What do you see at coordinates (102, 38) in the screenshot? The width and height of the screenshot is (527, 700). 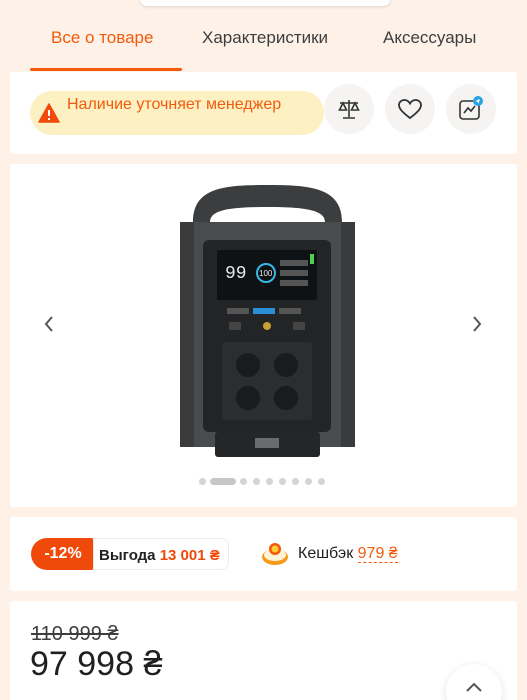 I see `tab-all-about-product: Все о товаре` at bounding box center [102, 38].